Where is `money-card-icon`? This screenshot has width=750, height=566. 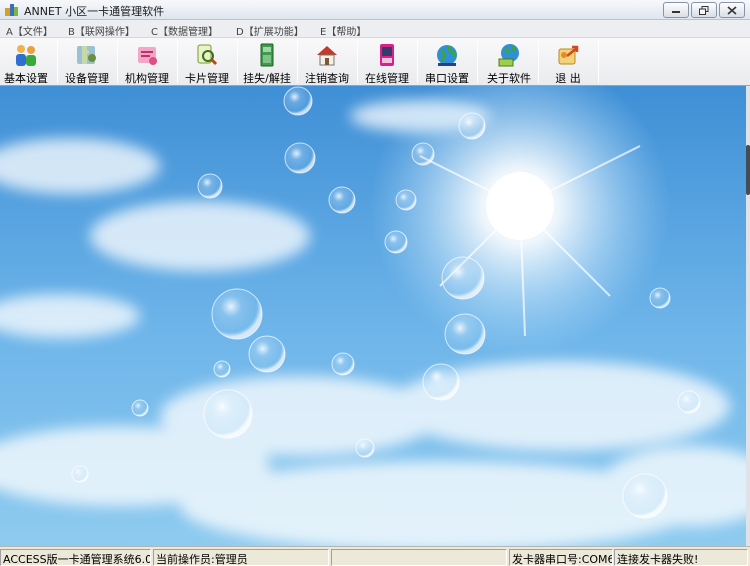 money-card-icon is located at coordinates (267, 55).